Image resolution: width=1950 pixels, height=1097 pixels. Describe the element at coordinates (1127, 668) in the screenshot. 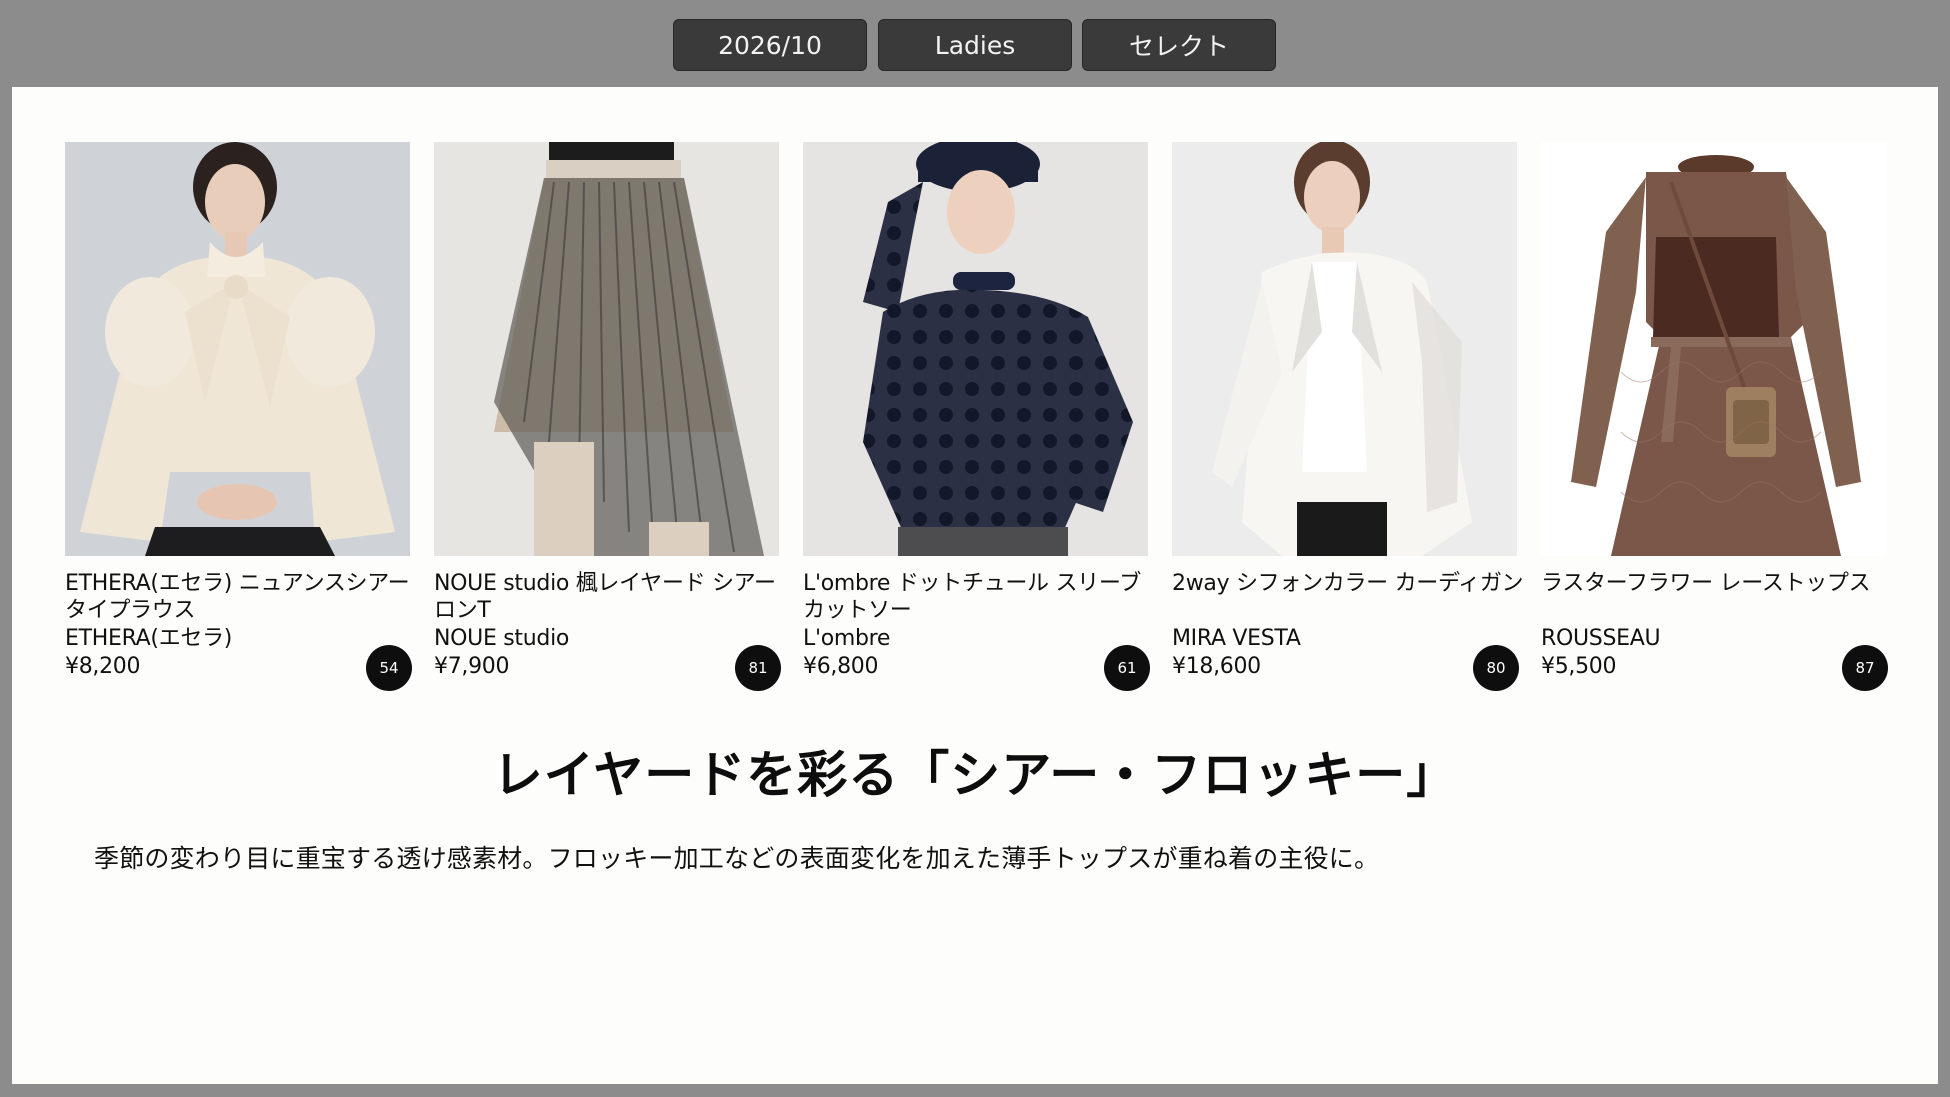

I see `score-badge: 61` at that location.